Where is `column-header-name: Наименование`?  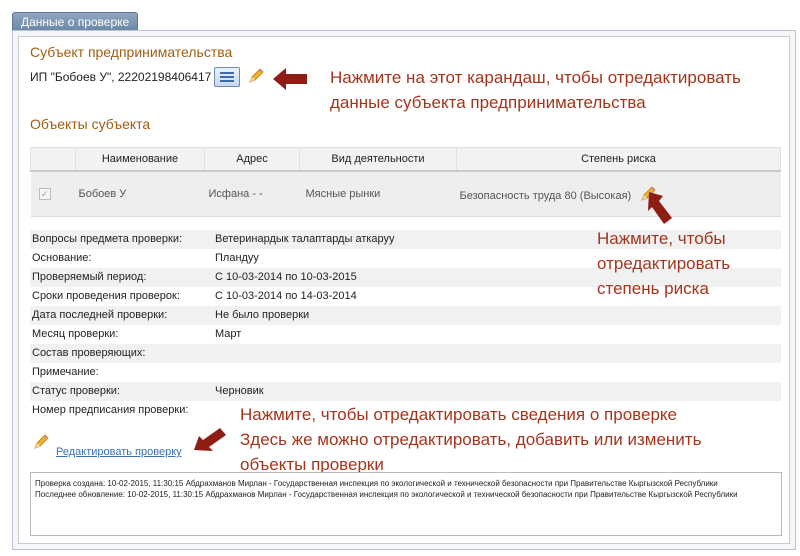 column-header-name: Наименование is located at coordinates (140, 159).